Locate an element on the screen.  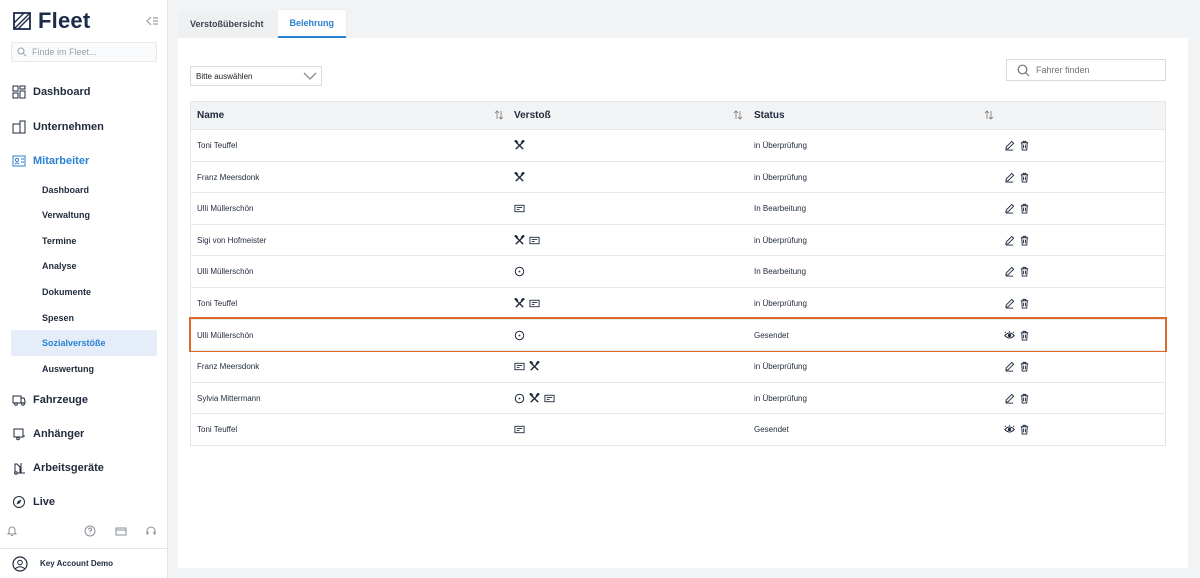
tab-bar: Verstoßübersicht Belehrung is located at coordinates (263, 24).